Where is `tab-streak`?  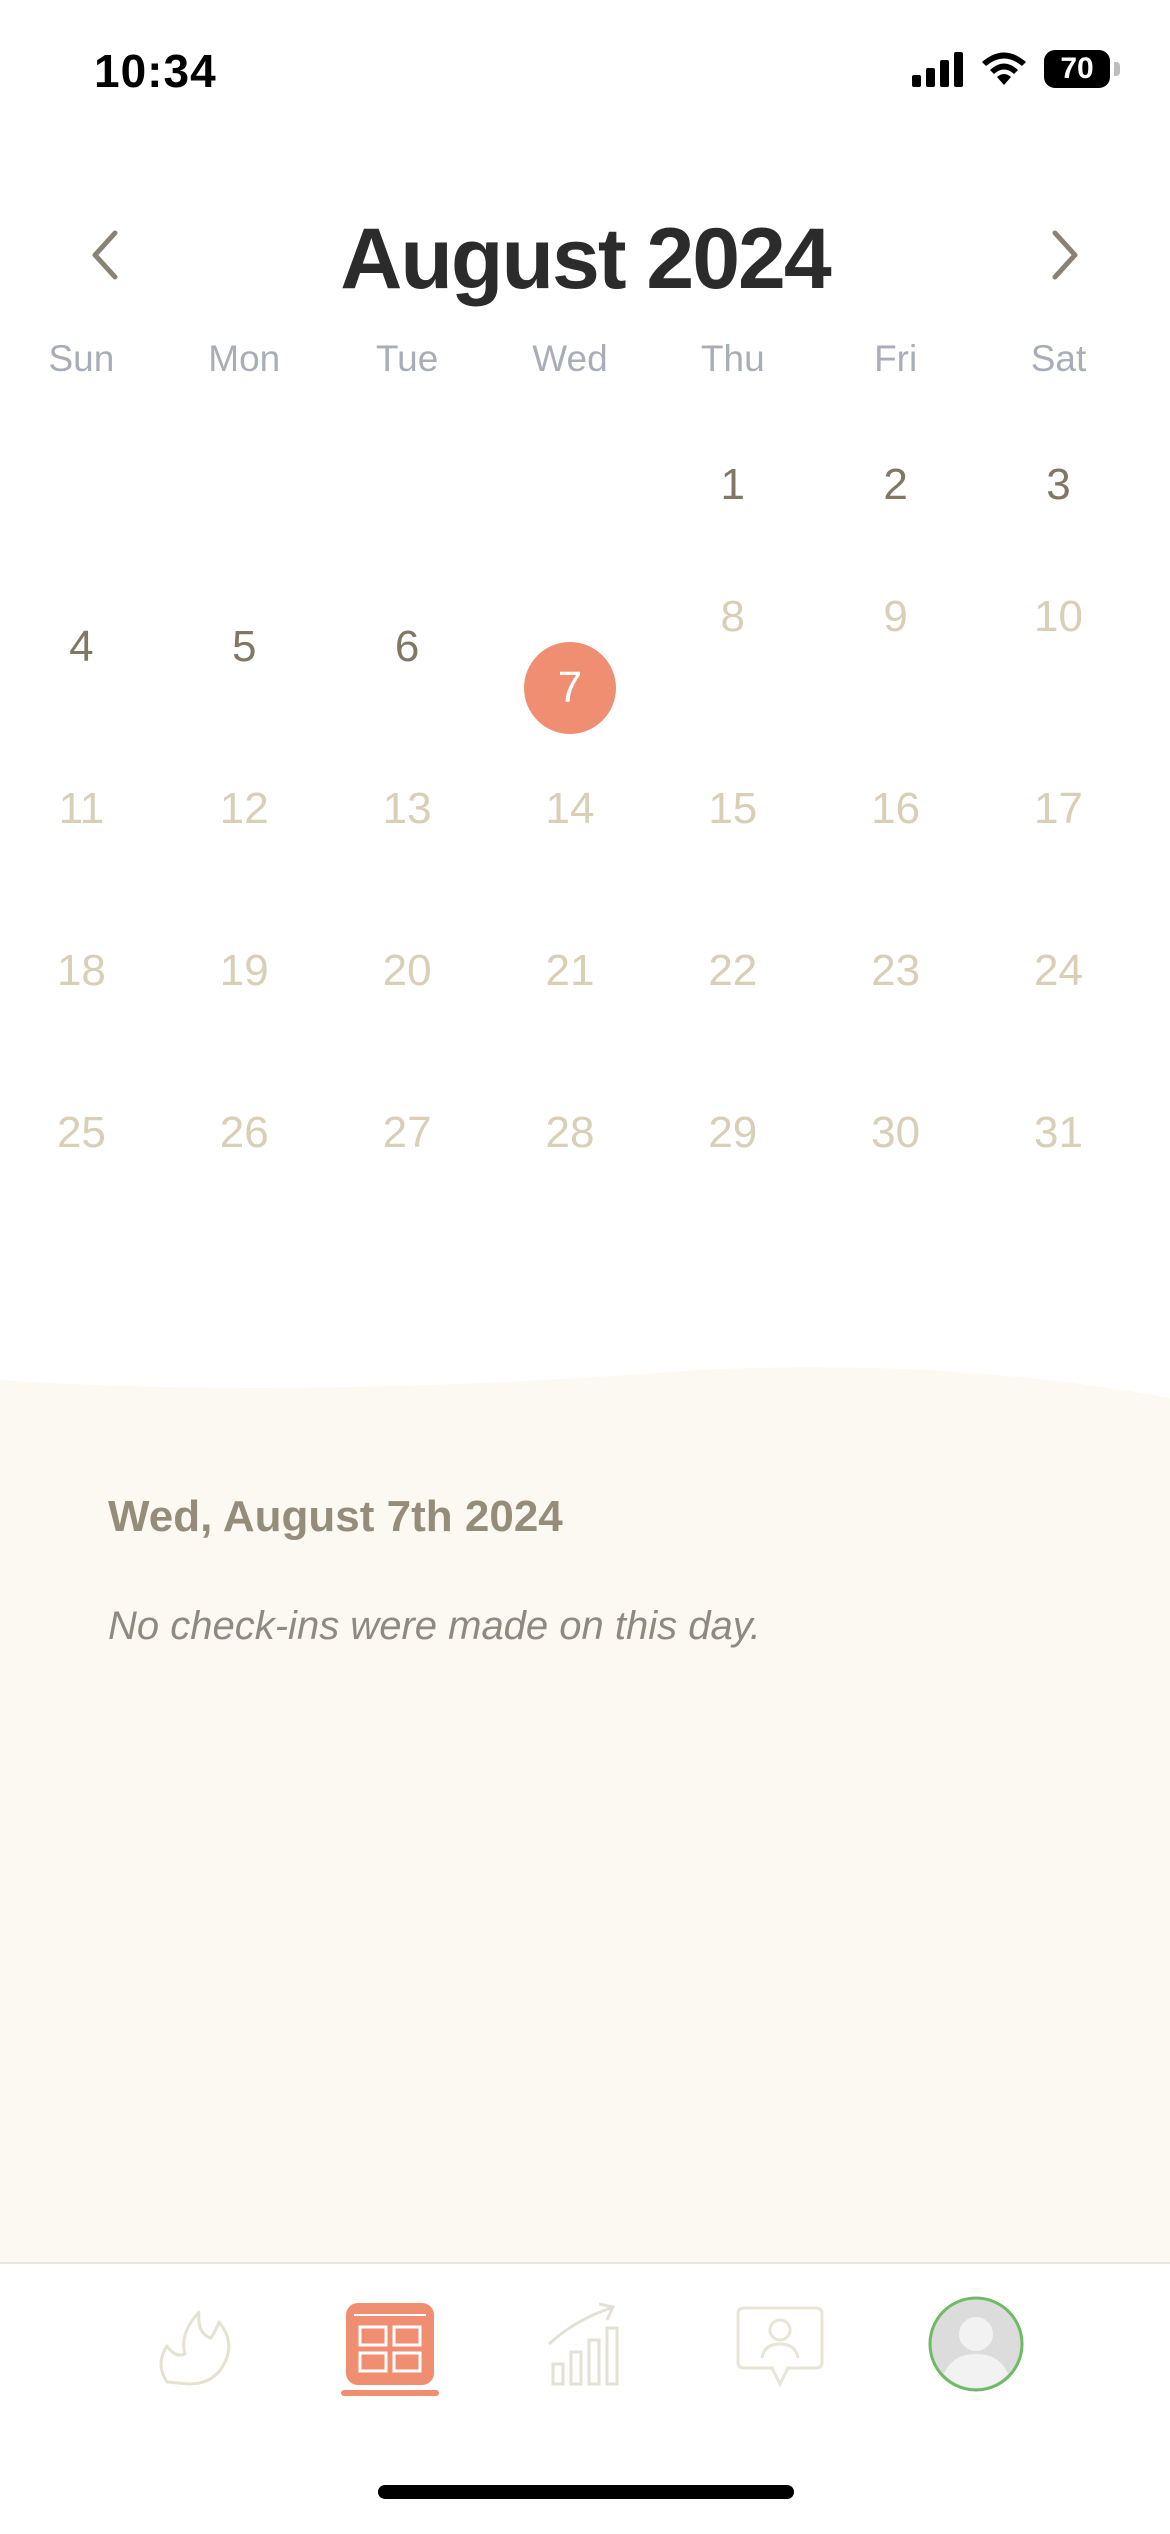 tab-streak is located at coordinates (195, 2344).